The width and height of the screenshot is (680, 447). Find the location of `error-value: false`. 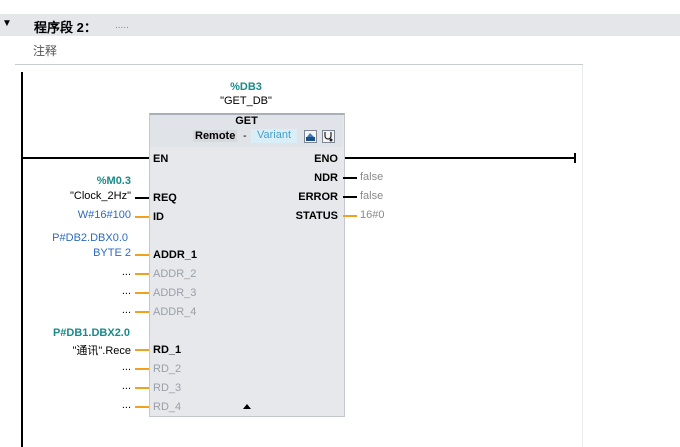

error-value: false is located at coordinates (371, 196).